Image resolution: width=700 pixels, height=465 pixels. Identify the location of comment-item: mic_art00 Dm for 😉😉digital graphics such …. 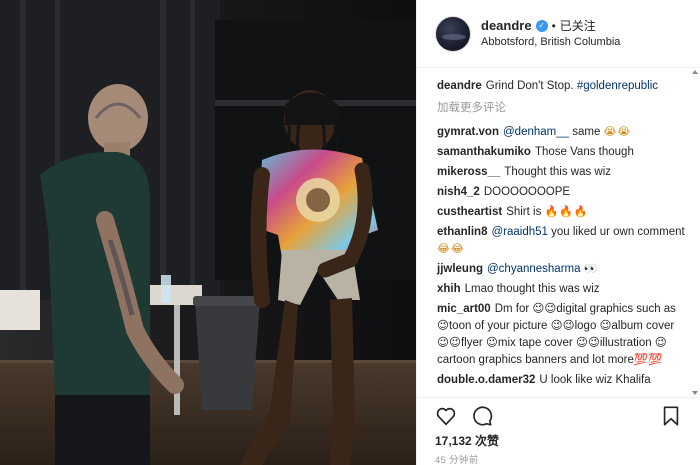
(561, 335).